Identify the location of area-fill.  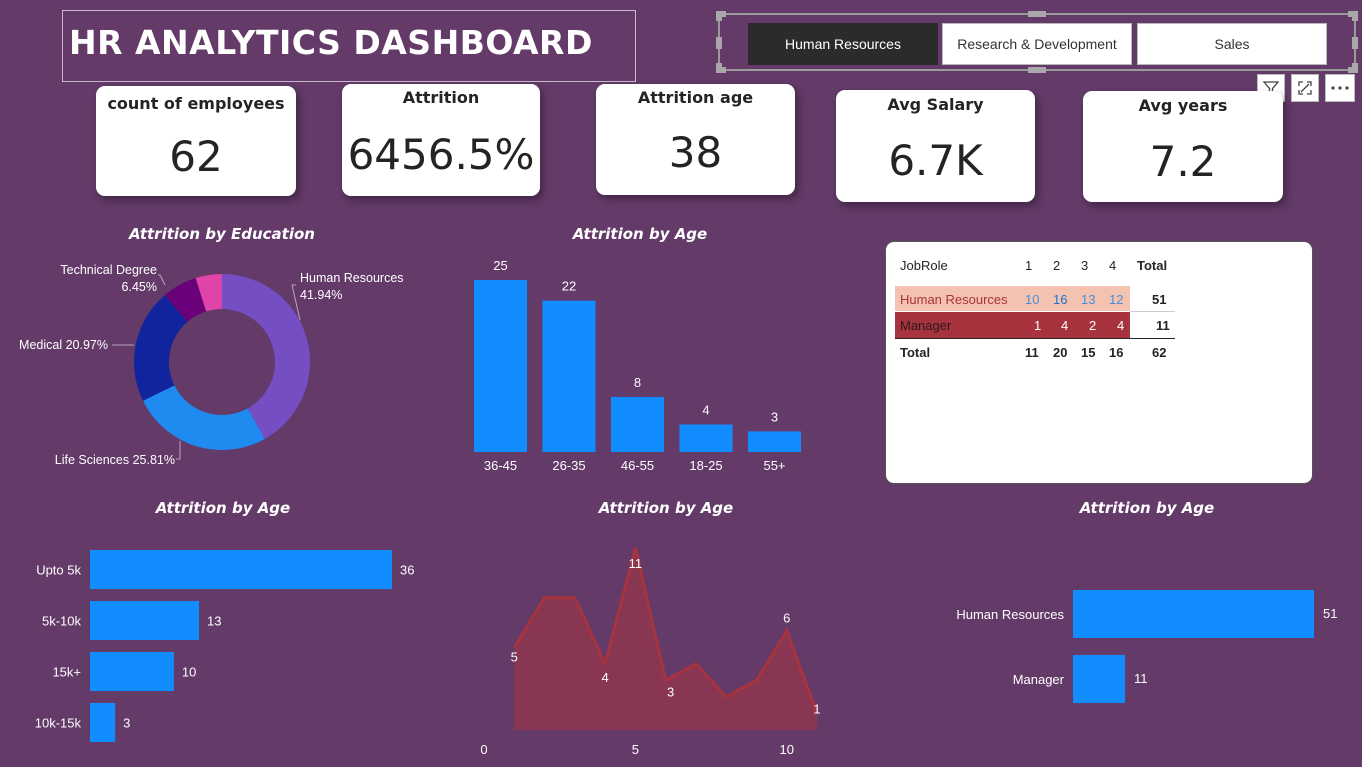
(665, 639).